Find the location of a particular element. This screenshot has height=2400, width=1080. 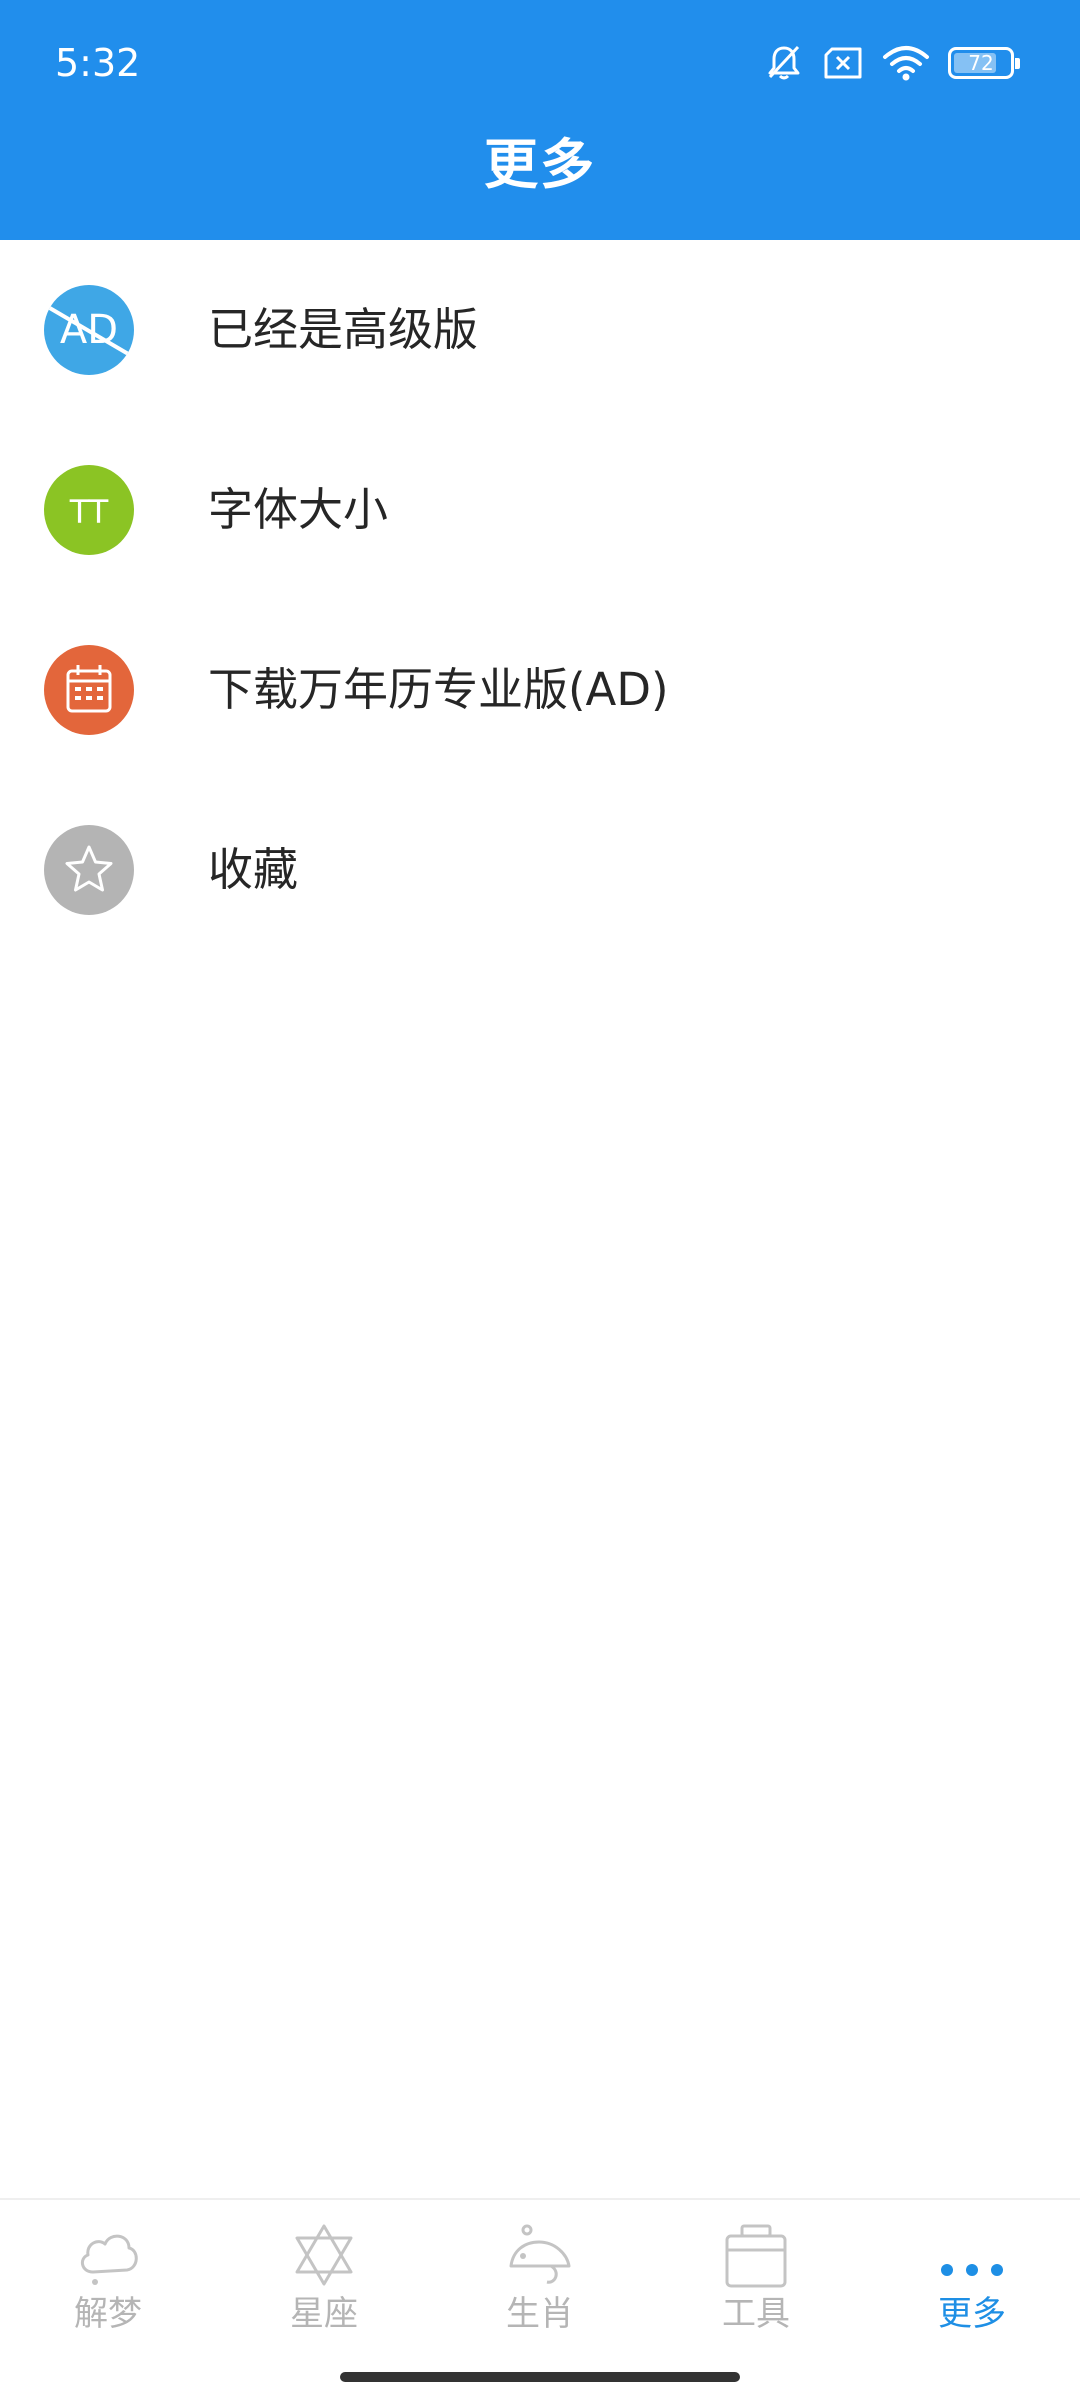

battery-icon: 72 is located at coordinates (984, 63).